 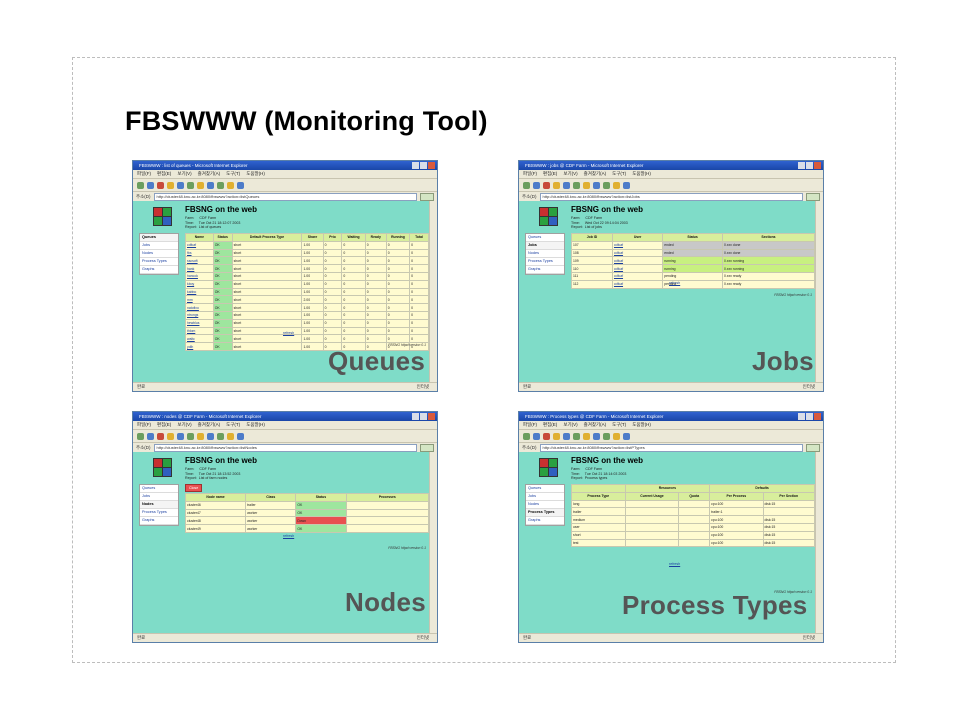 I want to click on table-cell: thlom, so click(x=199, y=331).